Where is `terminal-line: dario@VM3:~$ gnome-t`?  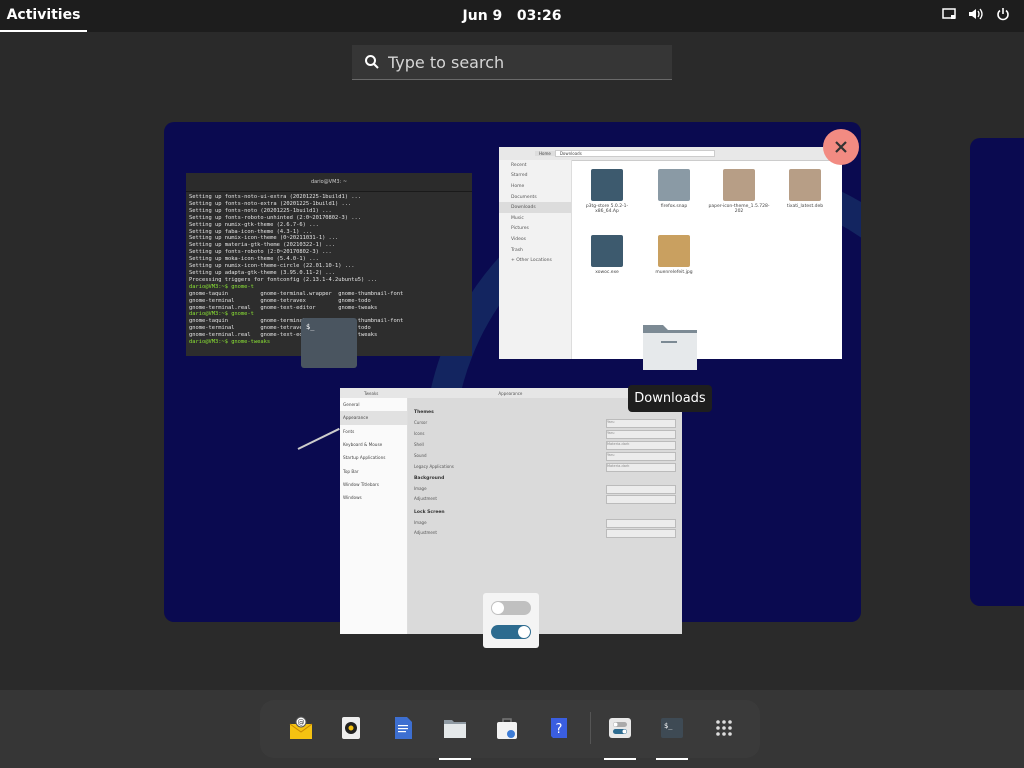
terminal-line: dario@VM3:~$ gnome-t is located at coordinates (221, 286).